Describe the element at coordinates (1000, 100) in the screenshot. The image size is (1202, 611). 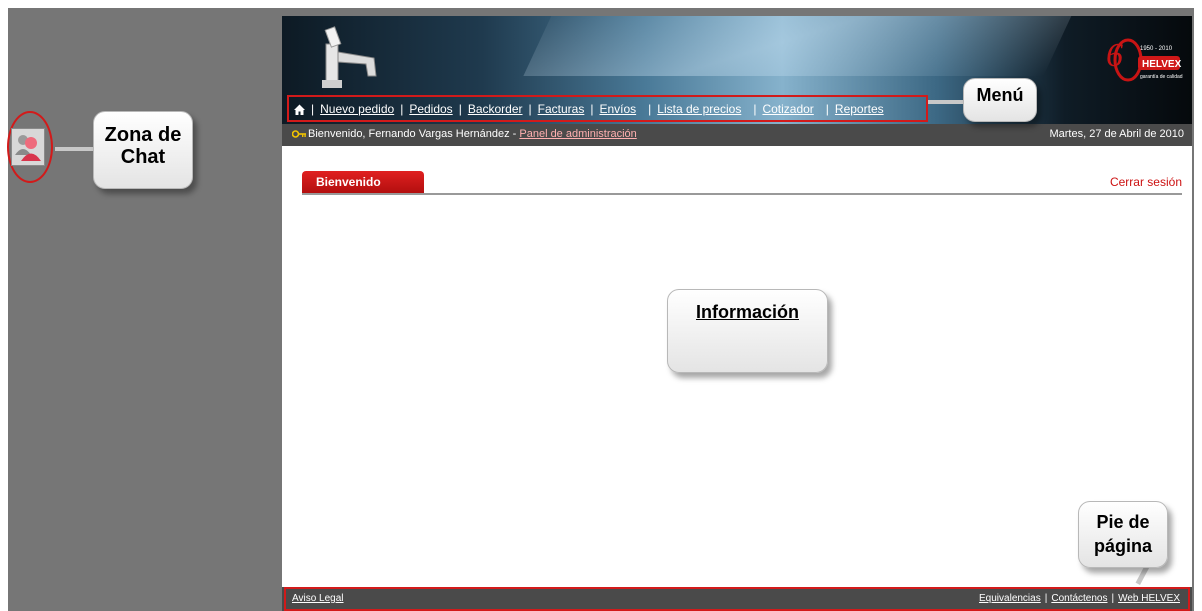
I see `callout-menu: Menú` at that location.